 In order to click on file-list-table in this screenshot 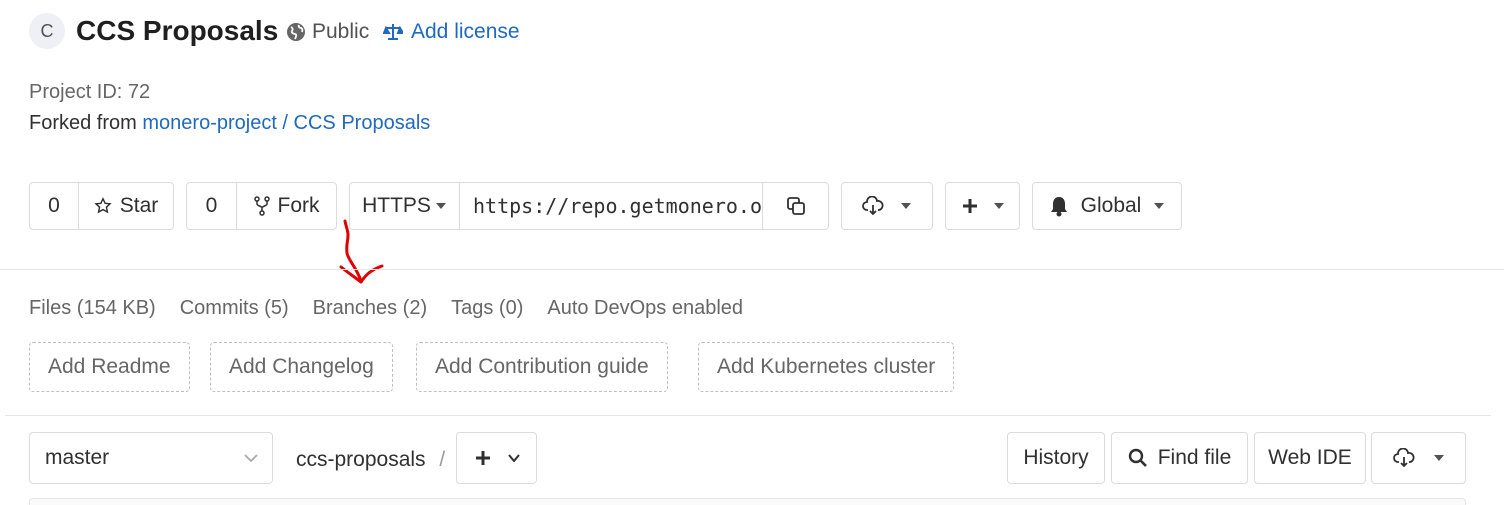, I will do `click(747, 501)`.